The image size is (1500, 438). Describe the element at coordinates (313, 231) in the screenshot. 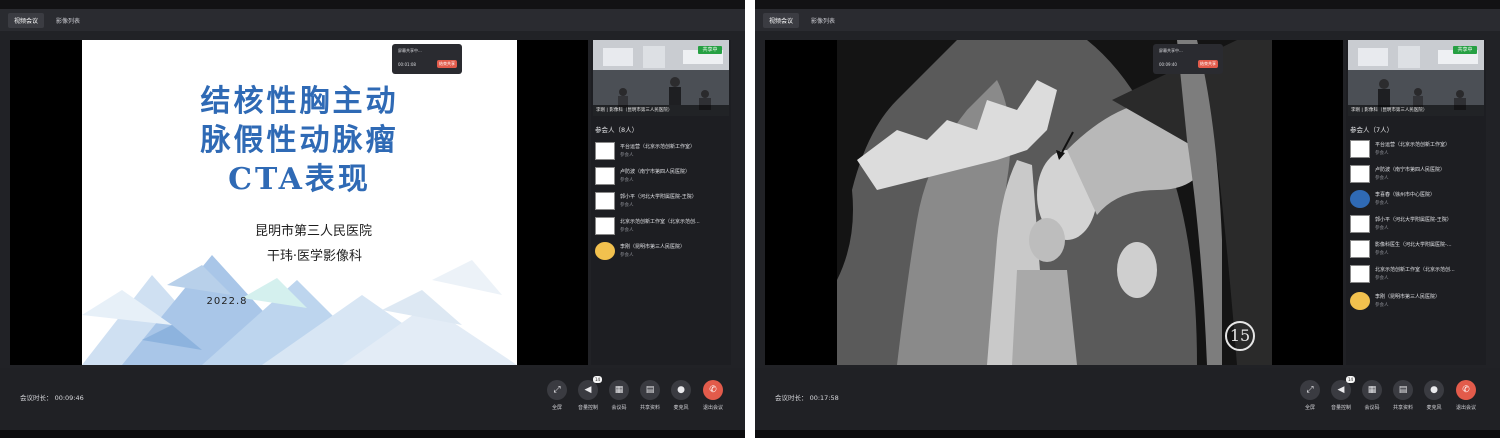

I see `slide-hospital: 昆明市第三人民医院` at that location.